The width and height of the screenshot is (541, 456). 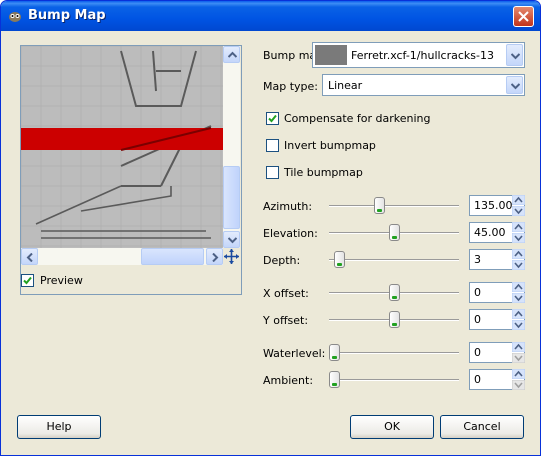 What do you see at coordinates (288, 206) in the screenshot?
I see `azimuth-label: Azimuth:` at bounding box center [288, 206].